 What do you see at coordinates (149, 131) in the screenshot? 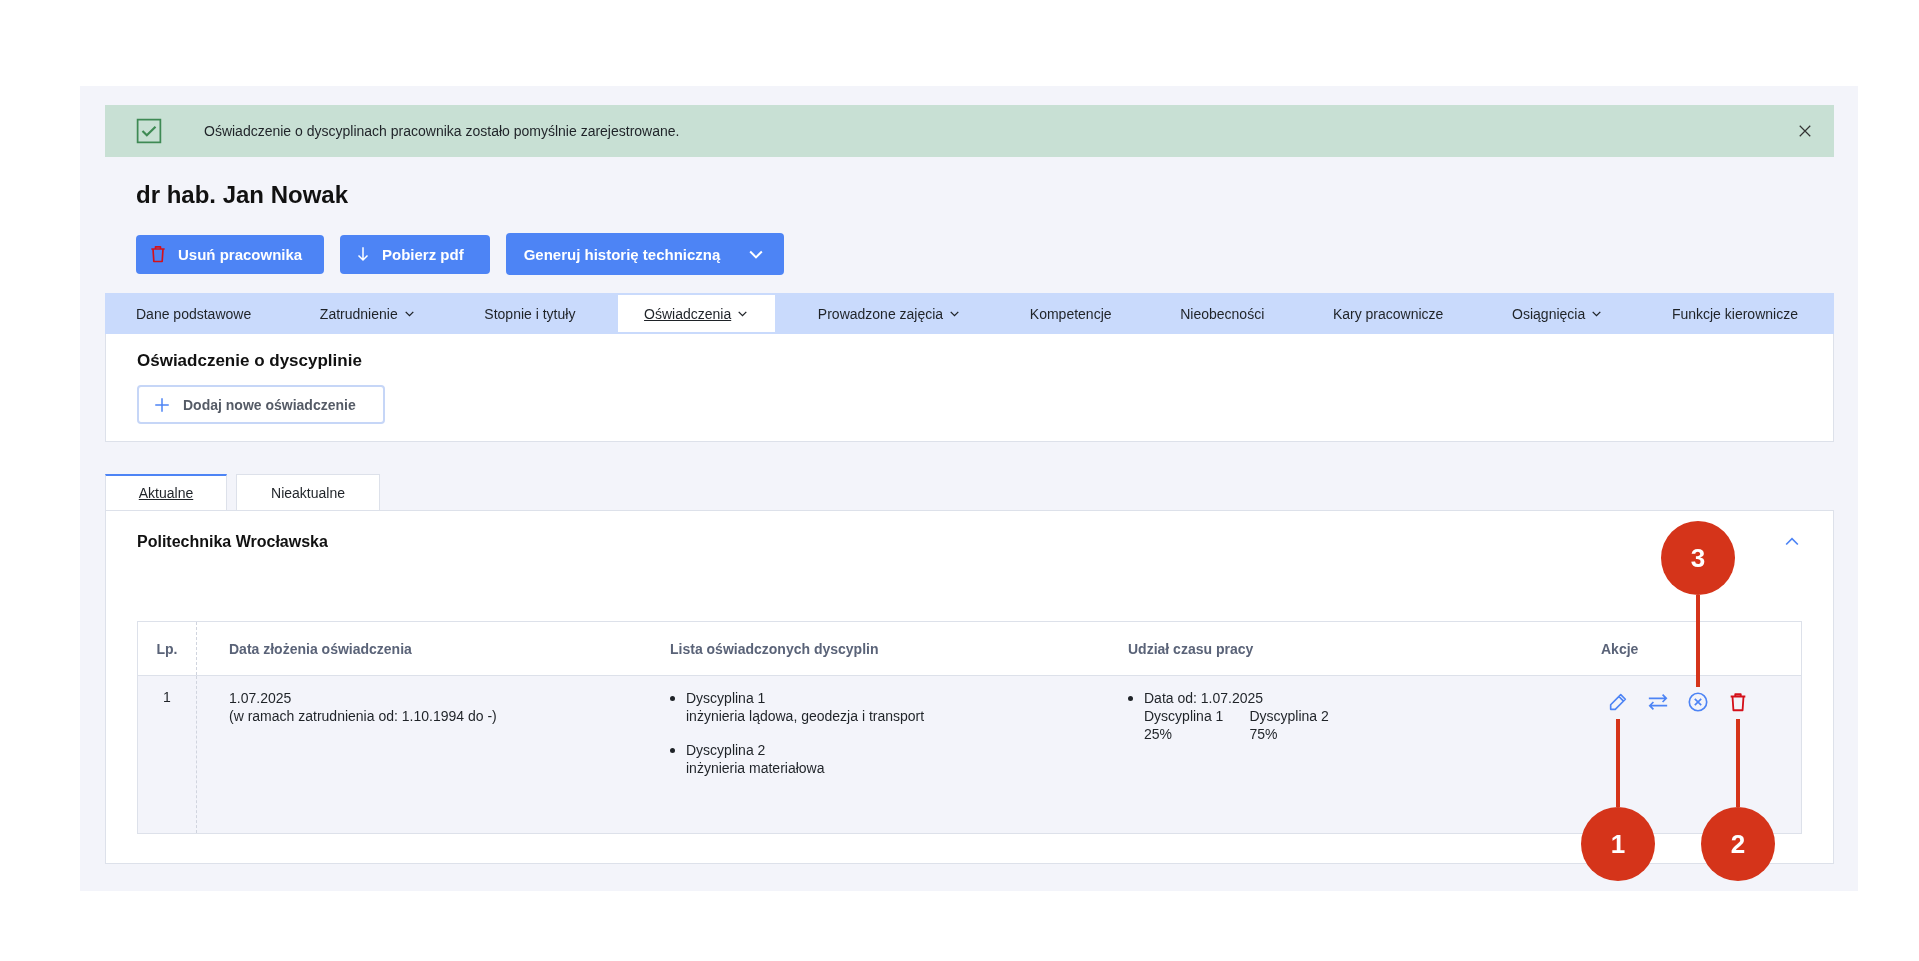
I see `checkbox-check-icon` at bounding box center [149, 131].